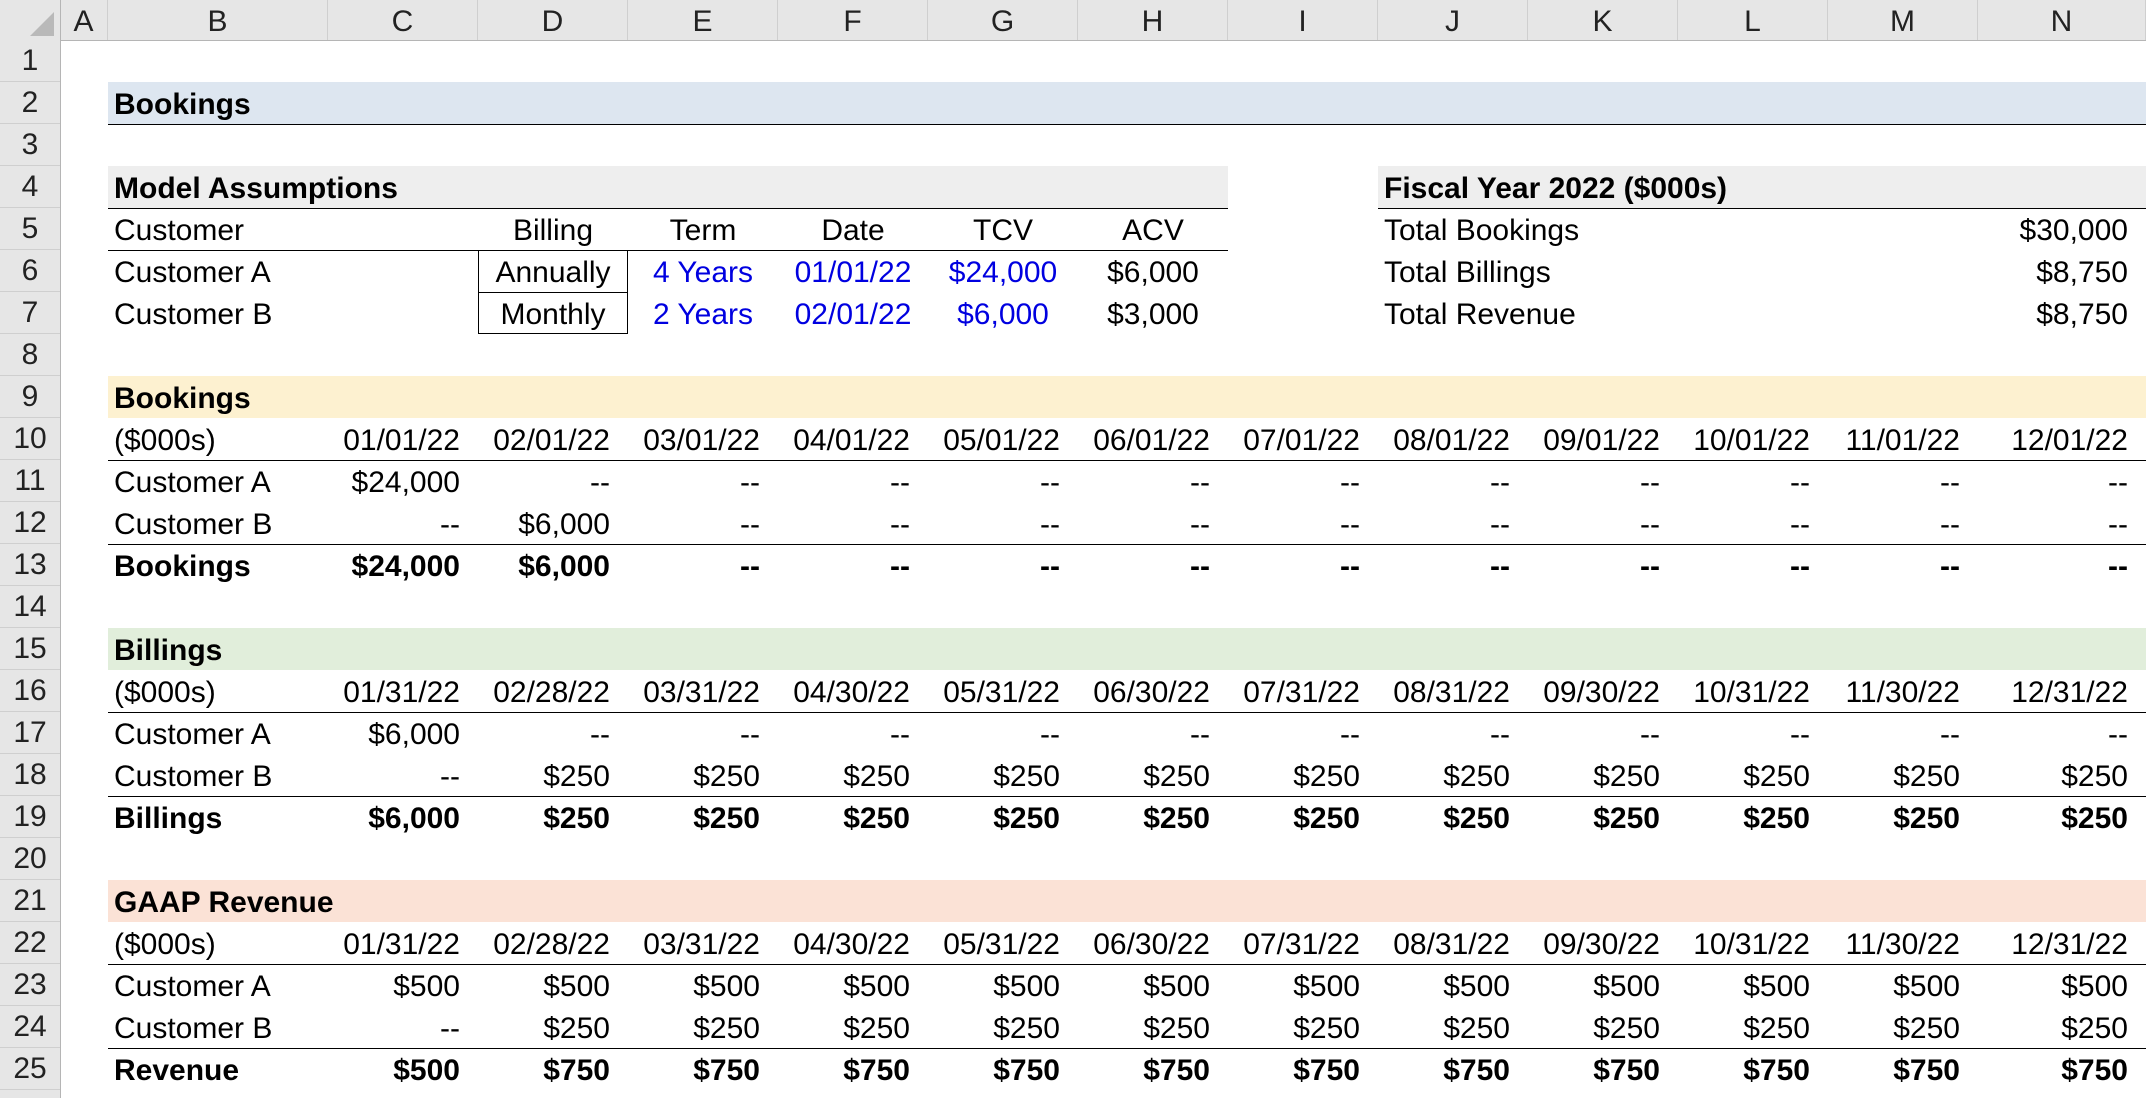 The height and width of the screenshot is (1098, 2146). I want to click on bookings-total-7: --, so click(1453, 565).